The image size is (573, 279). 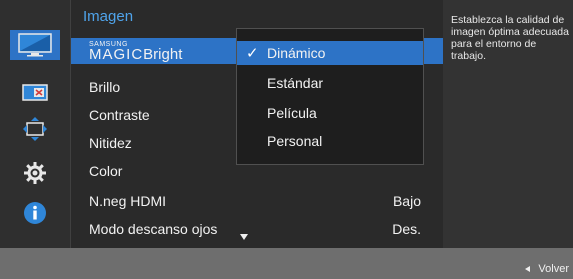 What do you see at coordinates (163, 54) in the screenshot?
I see `brand-bright-text: Bright` at bounding box center [163, 54].